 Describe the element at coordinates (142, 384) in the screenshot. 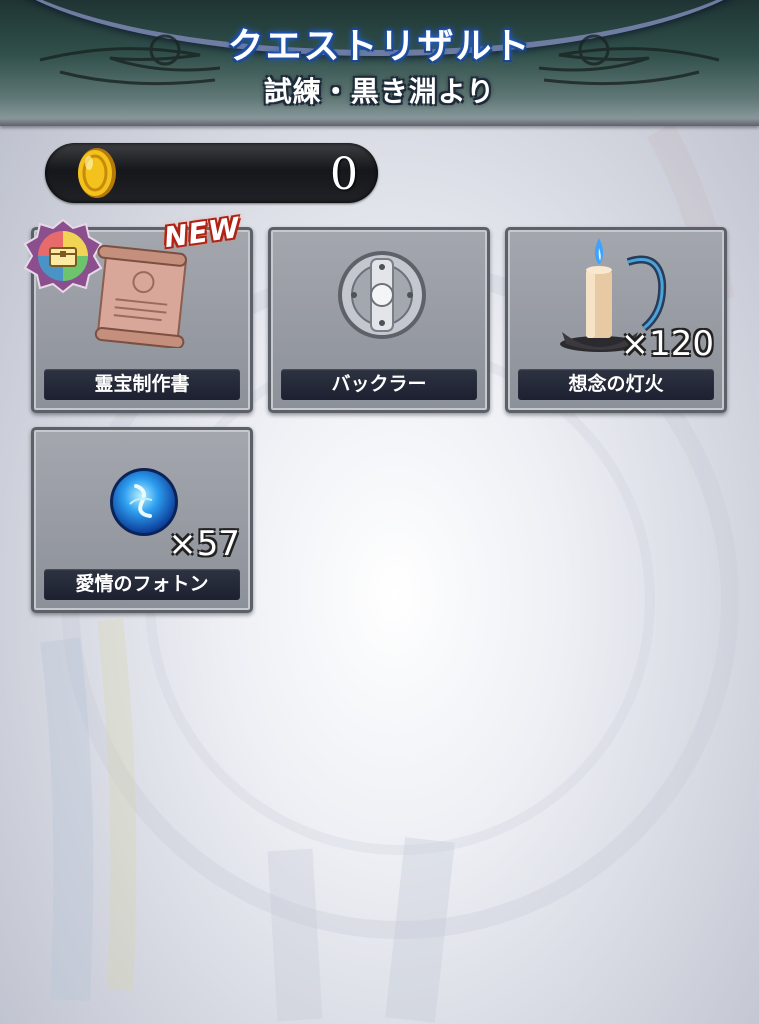

I see `item-name: 霊宝制作書` at that location.